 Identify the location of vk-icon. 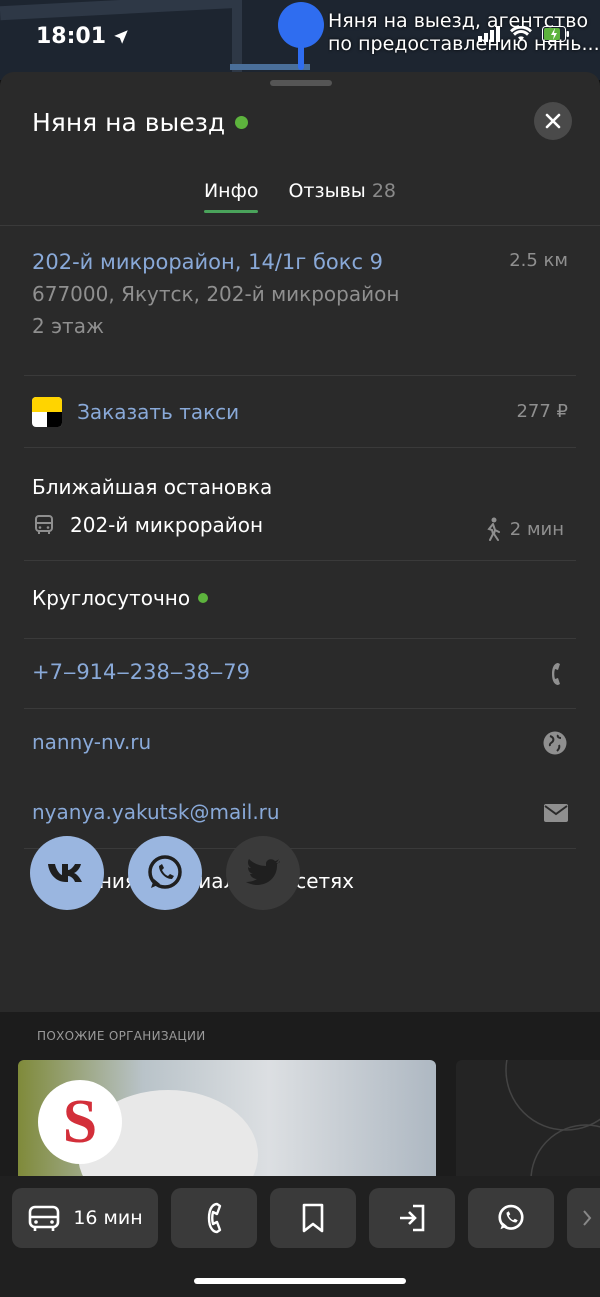
(65, 873).